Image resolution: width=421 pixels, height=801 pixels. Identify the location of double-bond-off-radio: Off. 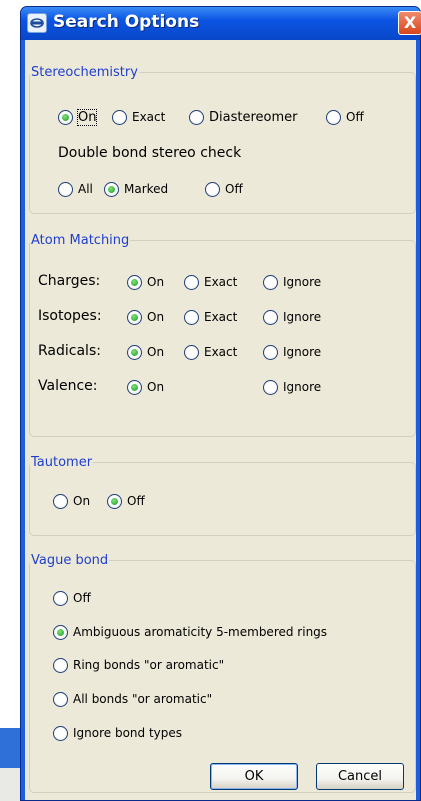
(224, 189).